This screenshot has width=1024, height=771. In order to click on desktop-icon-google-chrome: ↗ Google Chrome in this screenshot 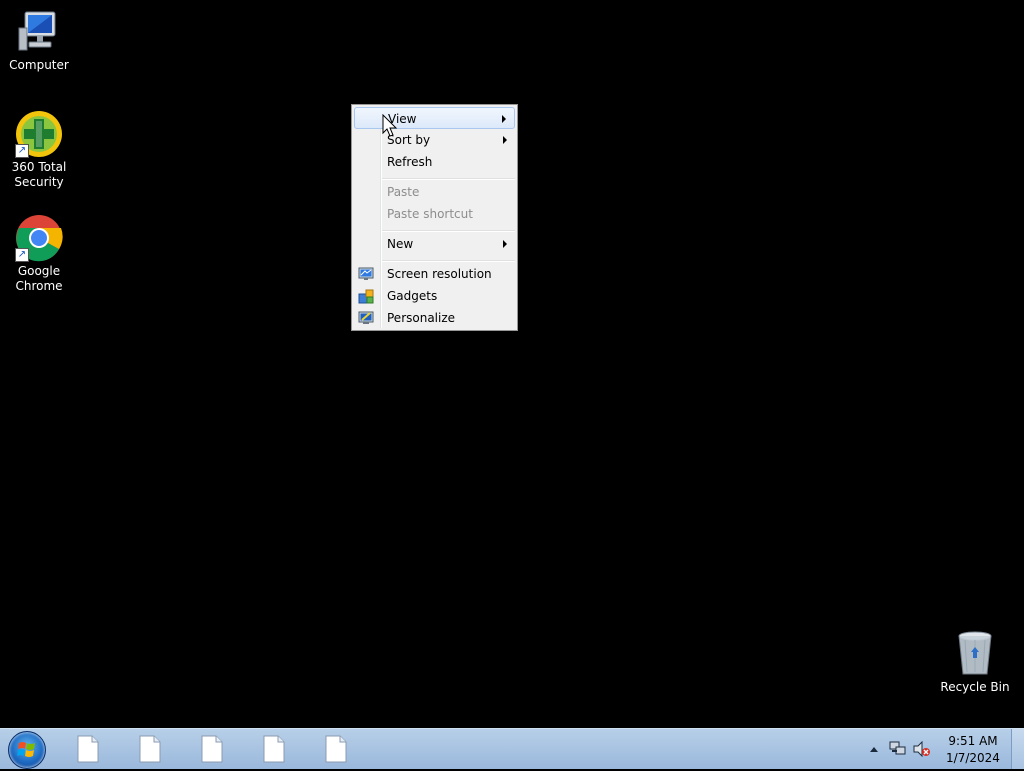, I will do `click(39, 254)`.